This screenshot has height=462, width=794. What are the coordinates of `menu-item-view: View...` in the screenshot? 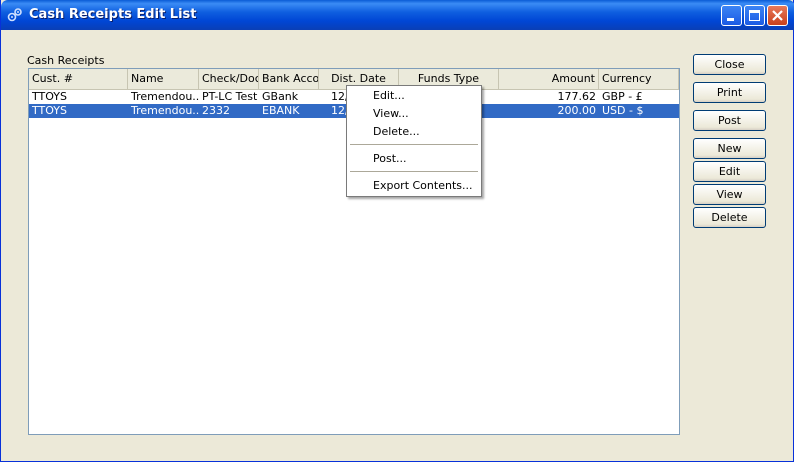 It's located at (391, 114).